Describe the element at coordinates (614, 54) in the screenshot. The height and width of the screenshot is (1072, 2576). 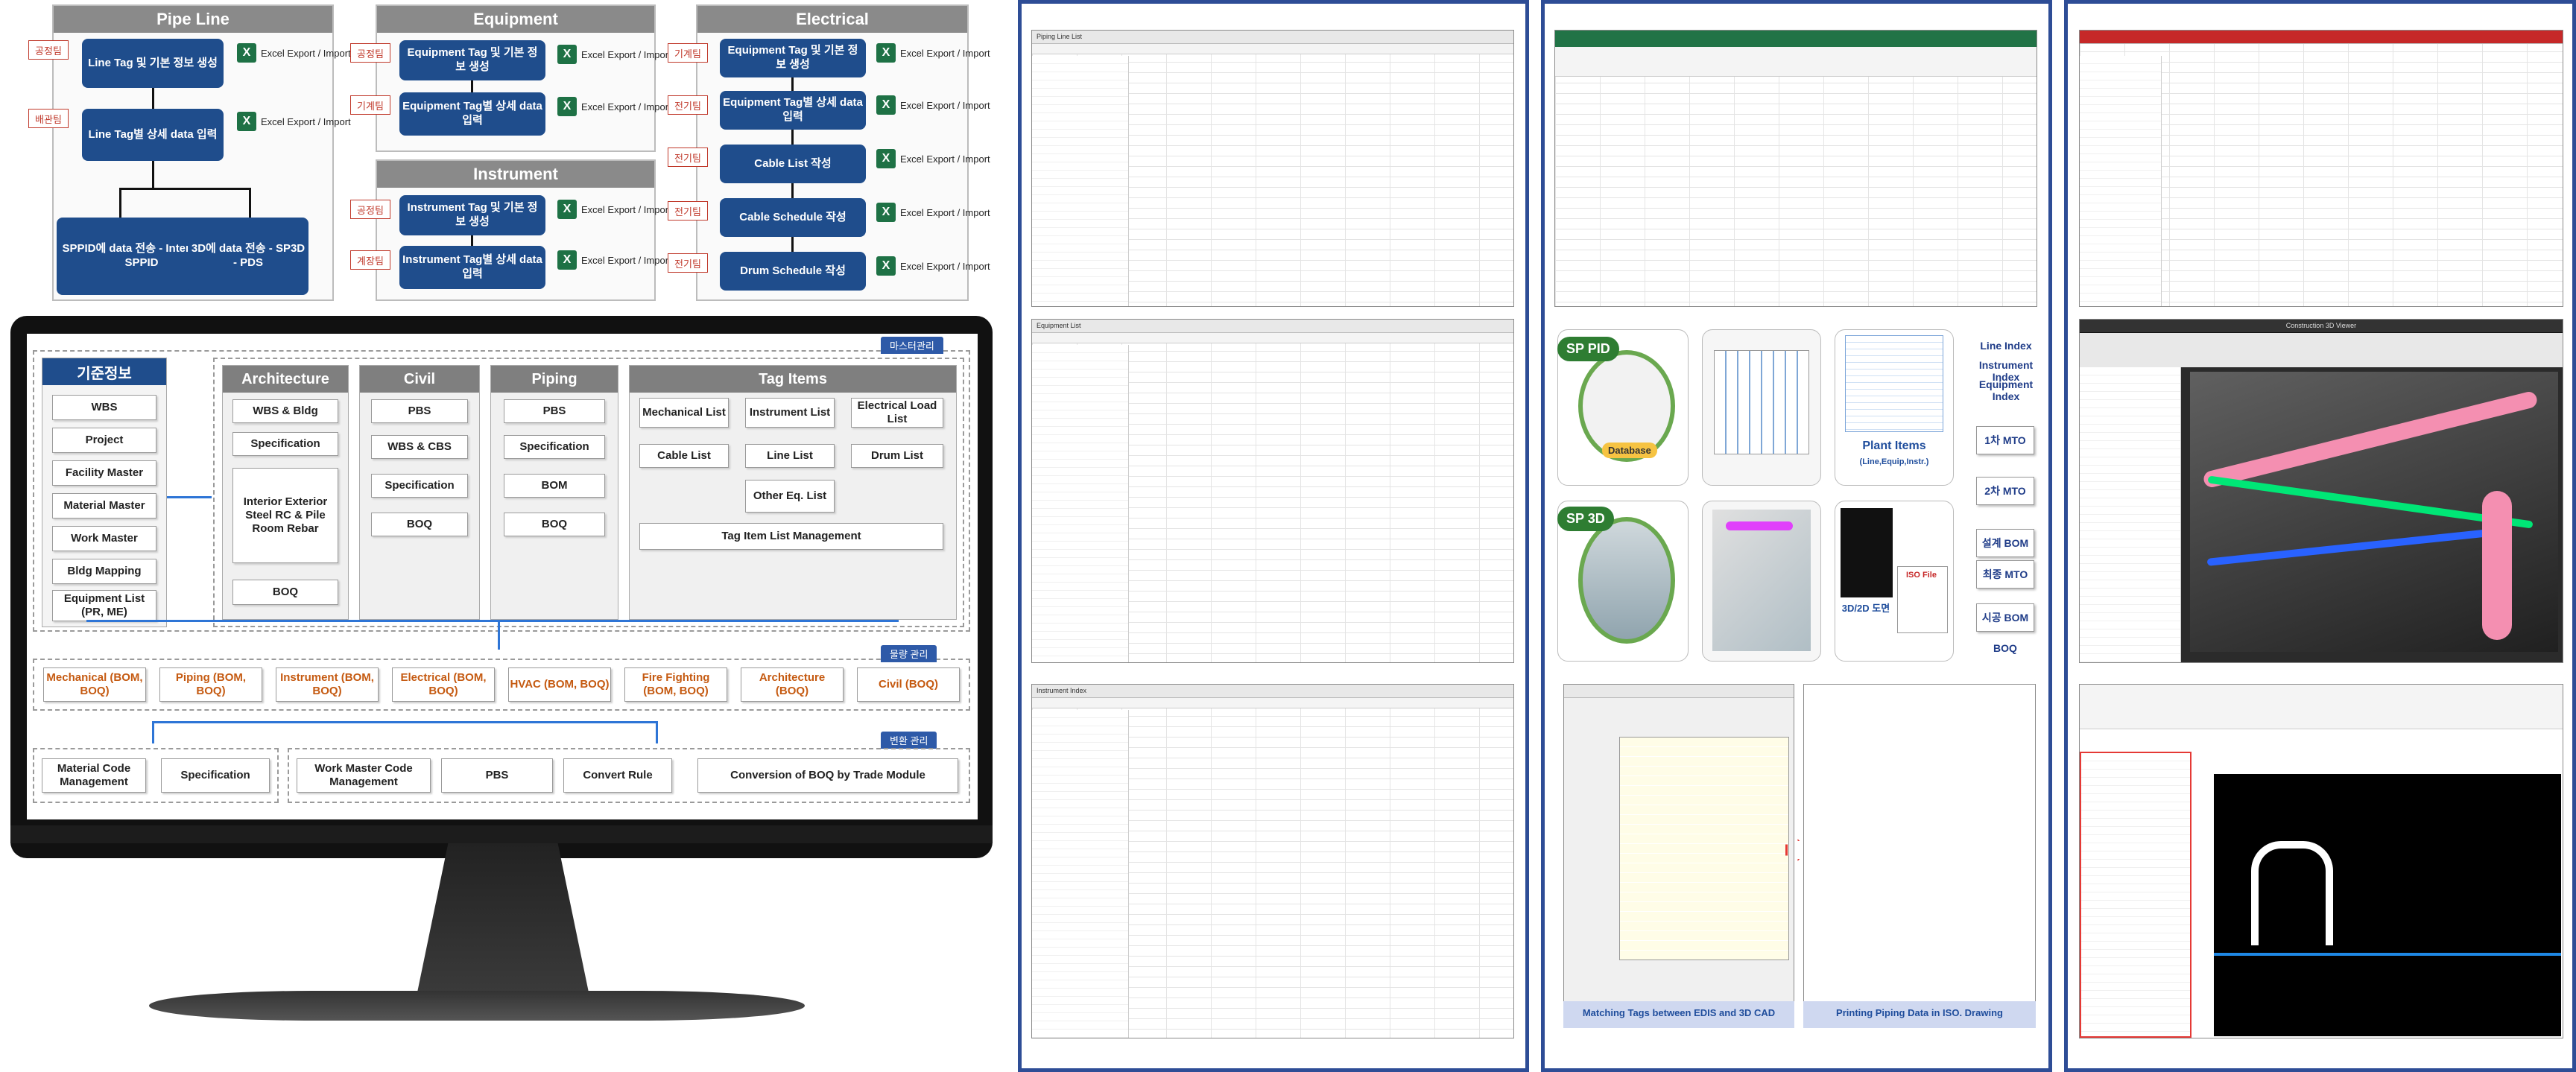
I see `equipment-excel-1: X Excel Export / Import` at that location.